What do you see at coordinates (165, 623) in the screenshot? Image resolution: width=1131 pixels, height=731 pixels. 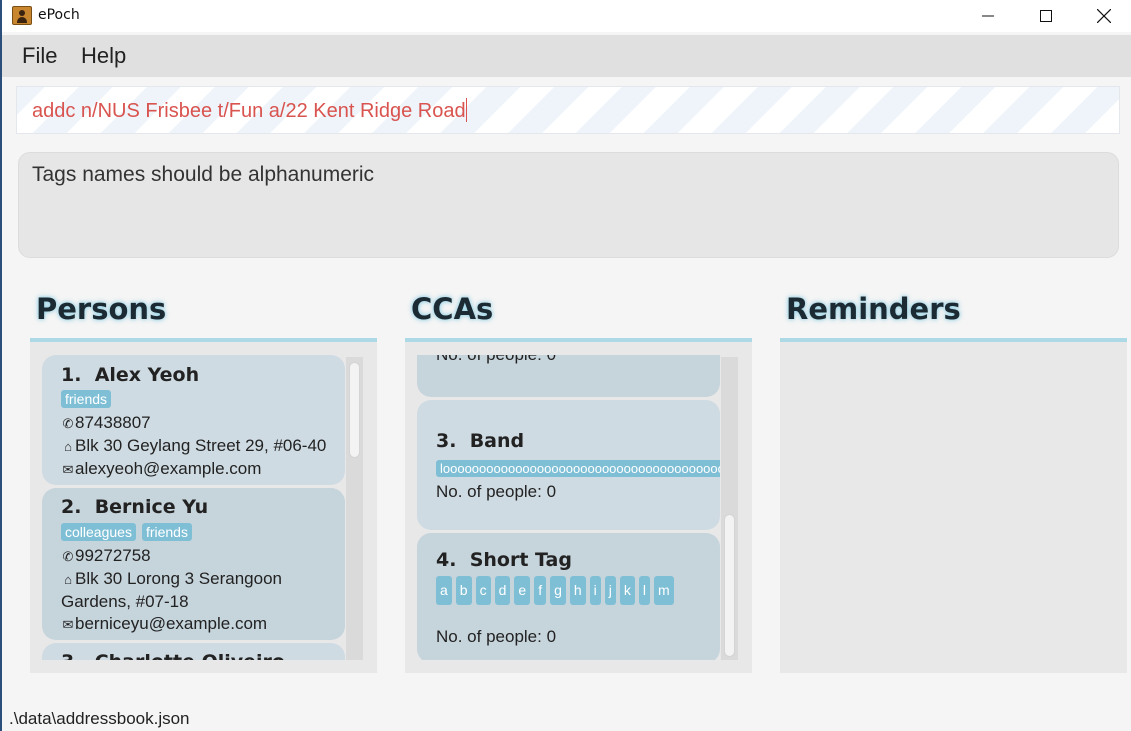 I see `person-email: ✉berniceyu@example.com` at bounding box center [165, 623].